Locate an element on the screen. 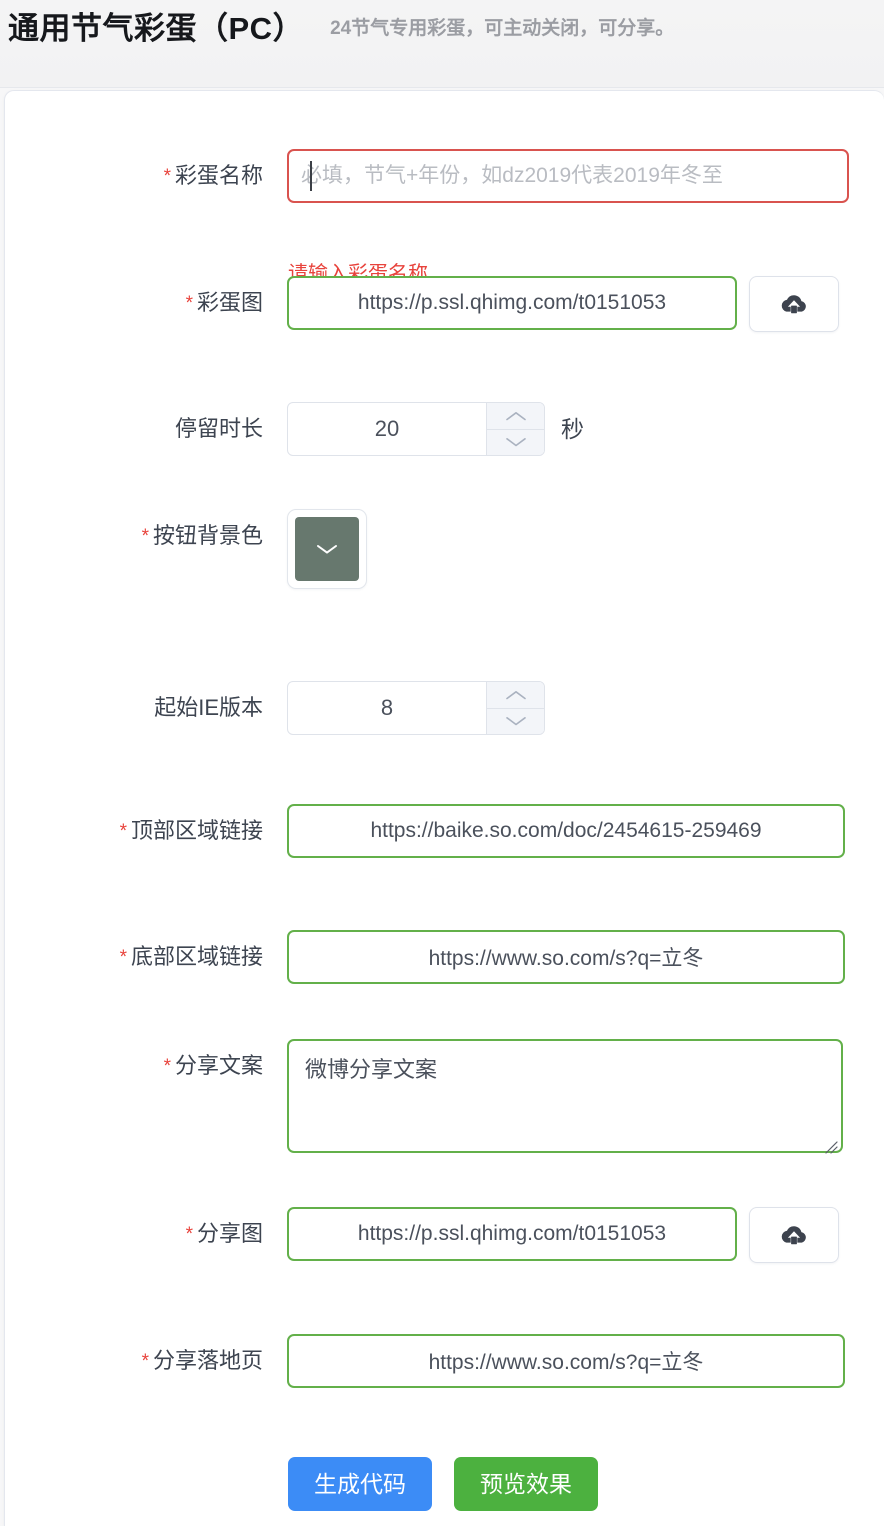  stay-duration-increment-button is located at coordinates (515, 416).